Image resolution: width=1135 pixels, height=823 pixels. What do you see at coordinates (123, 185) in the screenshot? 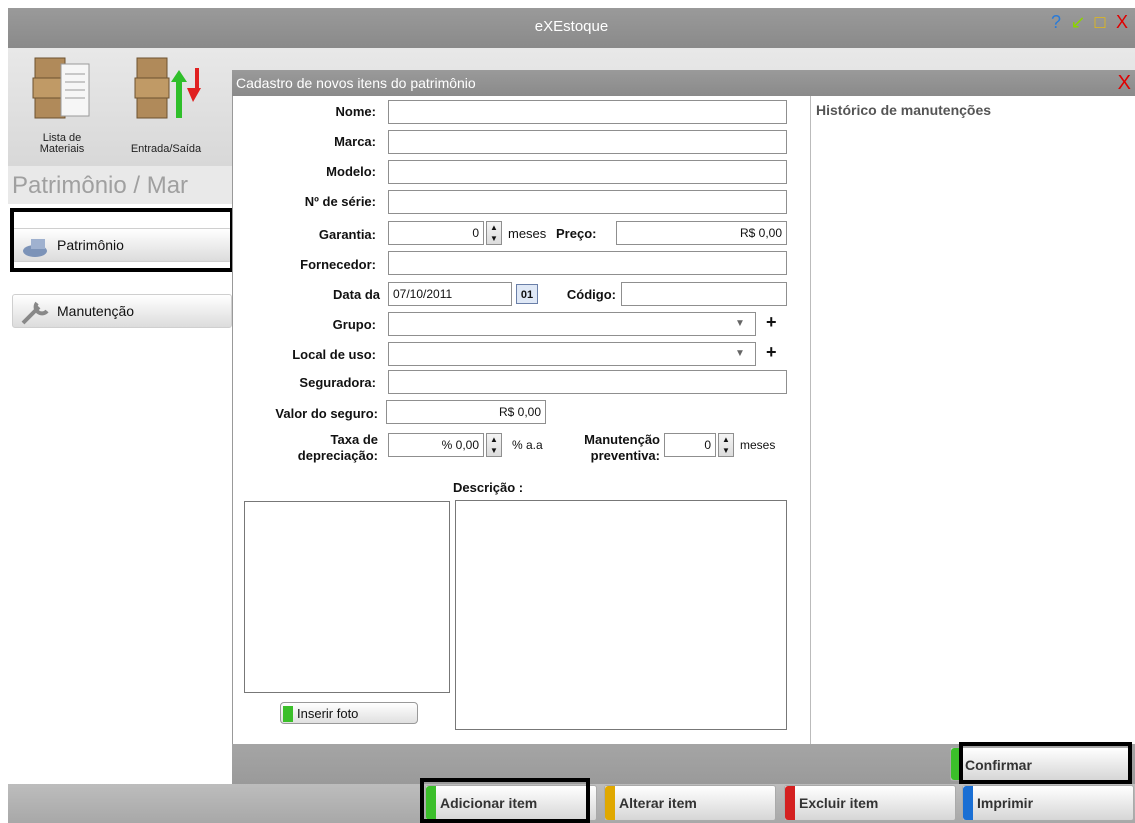
I see `section-heading: Patrimônio / Mar` at bounding box center [123, 185].